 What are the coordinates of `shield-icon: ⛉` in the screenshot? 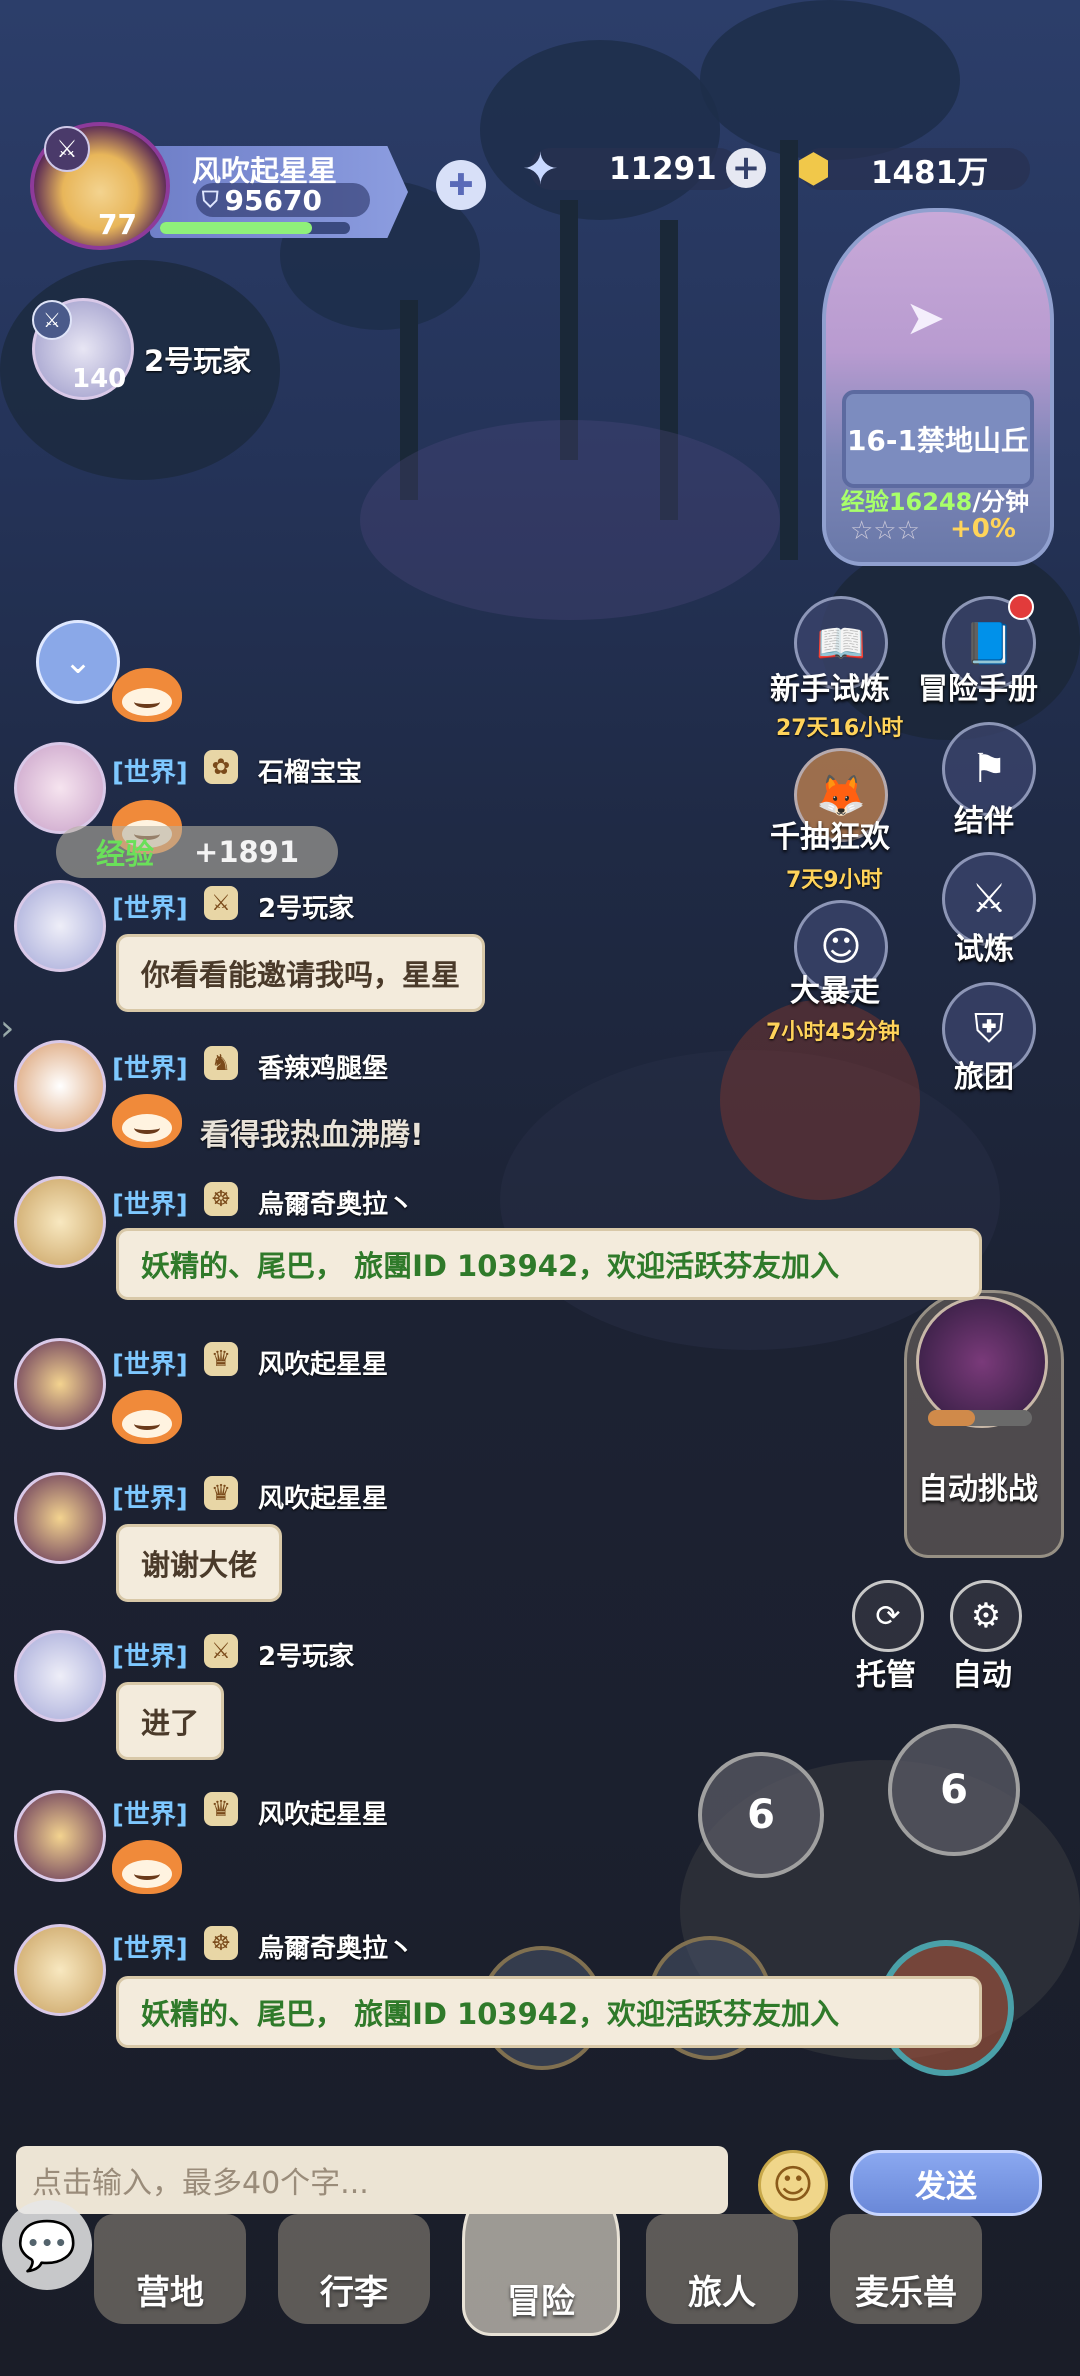 It's located at (210, 200).